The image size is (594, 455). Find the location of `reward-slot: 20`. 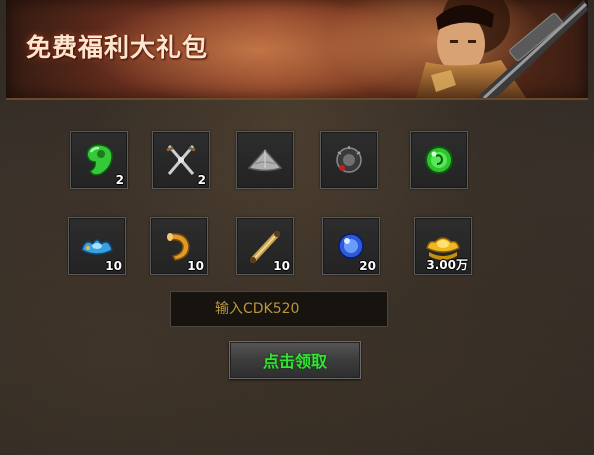

reward-slot: 20 is located at coordinates (351, 246).